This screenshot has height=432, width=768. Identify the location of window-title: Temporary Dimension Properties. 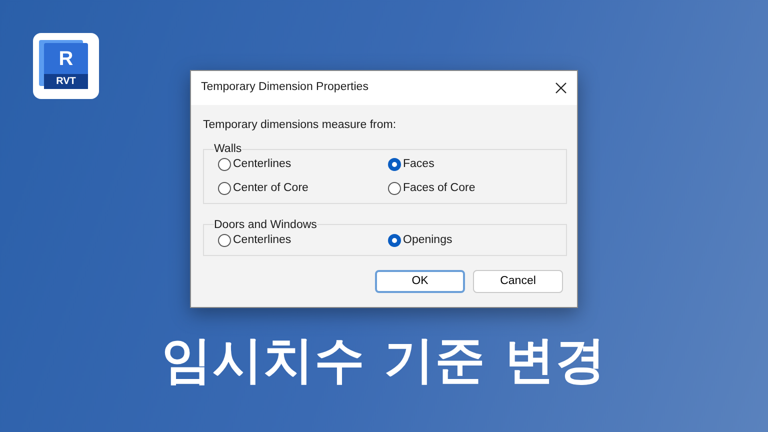
(284, 88).